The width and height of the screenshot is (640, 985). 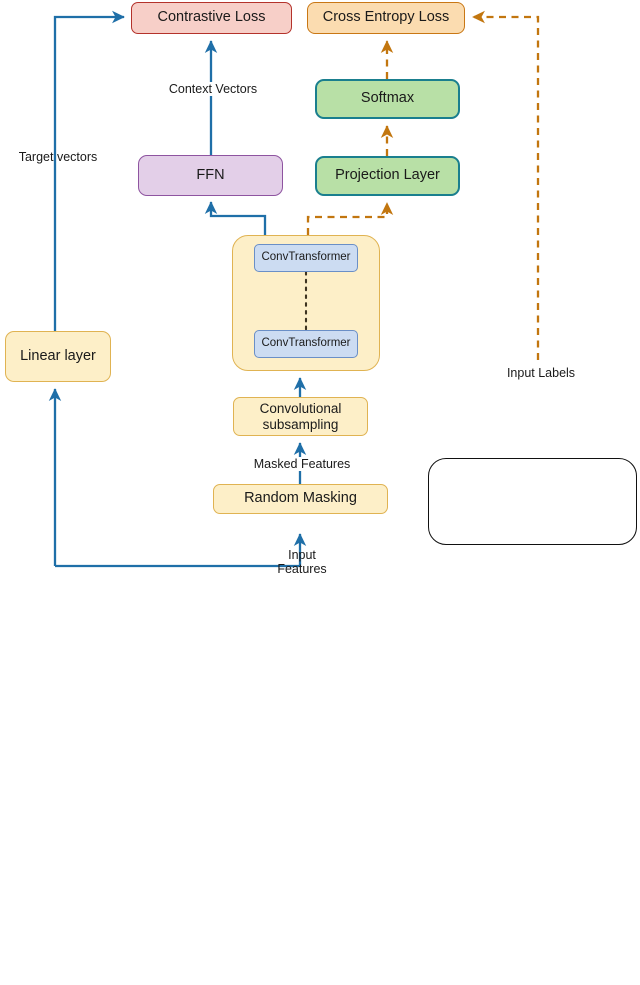 What do you see at coordinates (541, 373) in the screenshot?
I see `edge-label-input-labels: Input Labels` at bounding box center [541, 373].